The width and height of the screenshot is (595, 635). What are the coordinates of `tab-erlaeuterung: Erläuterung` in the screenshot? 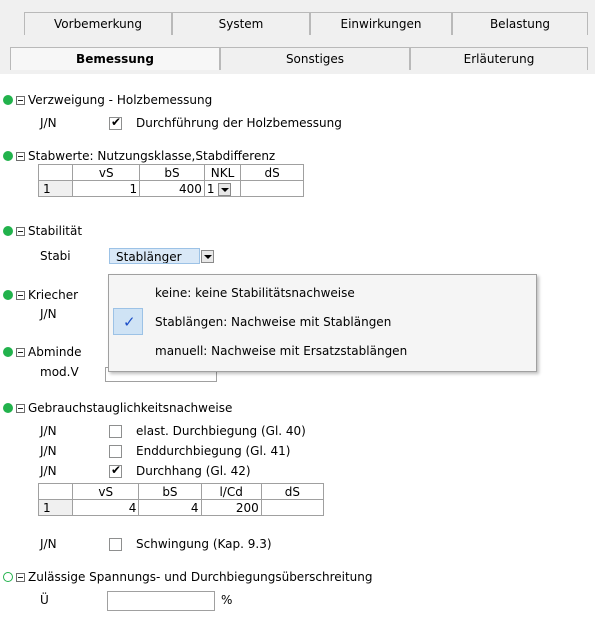 It's located at (499, 58).